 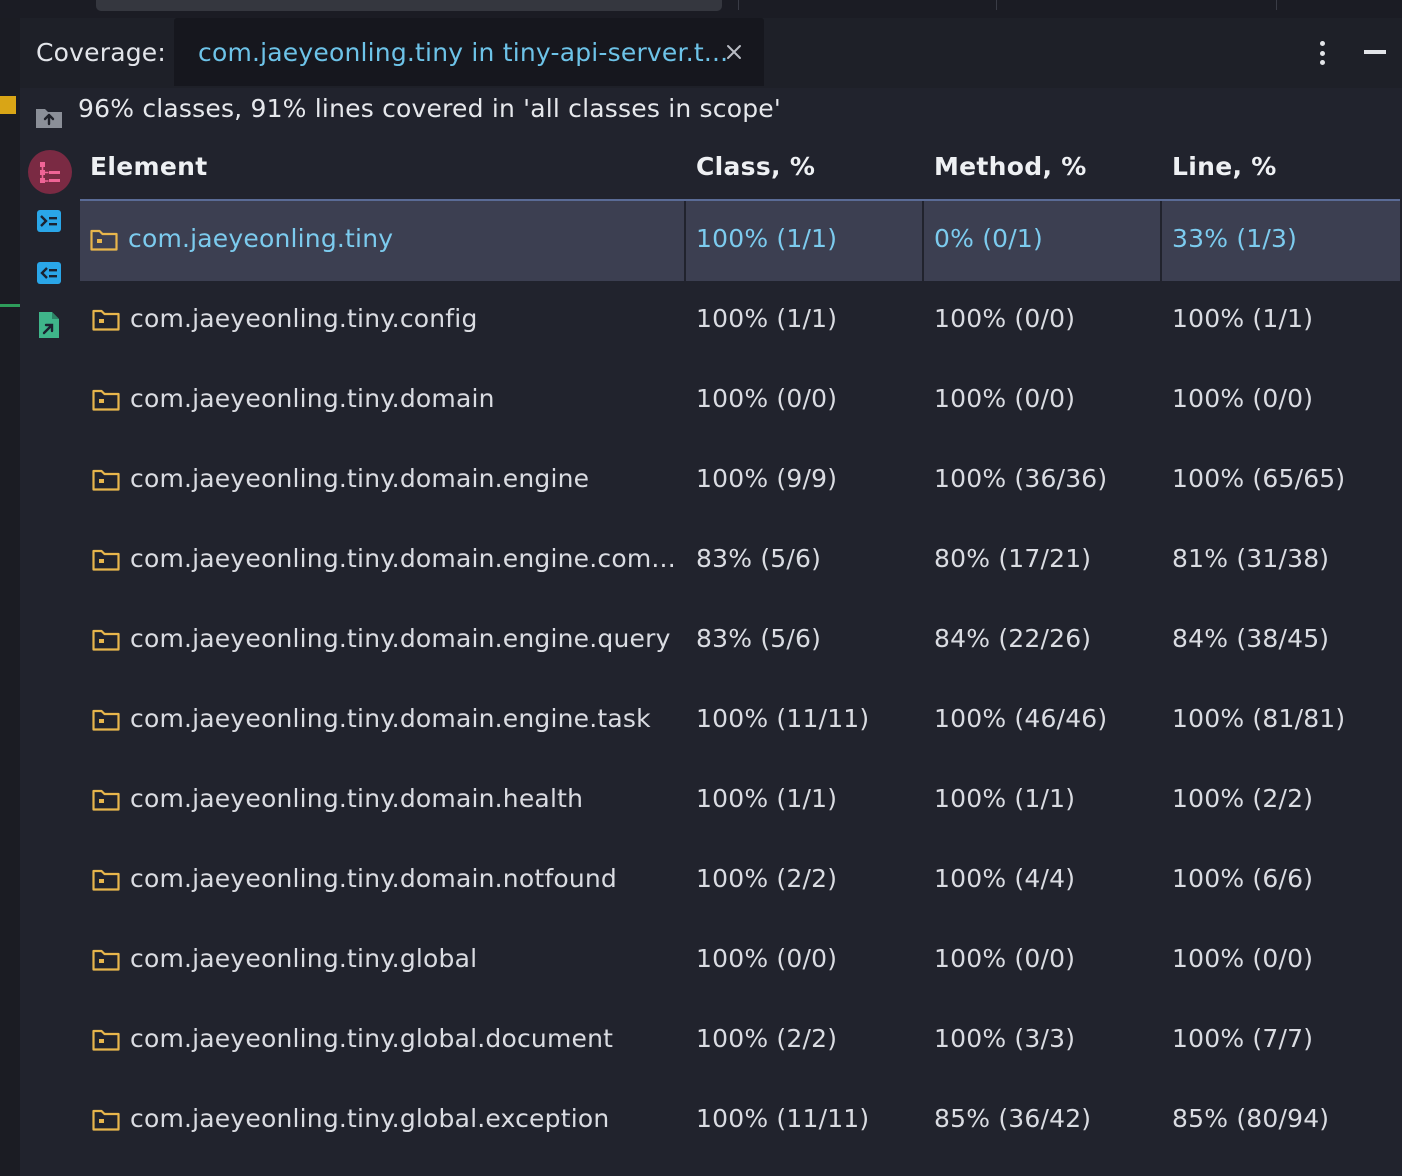 I want to click on element-name: com.jaeyeonling.tiny.domain.notfound, so click(x=373, y=878).